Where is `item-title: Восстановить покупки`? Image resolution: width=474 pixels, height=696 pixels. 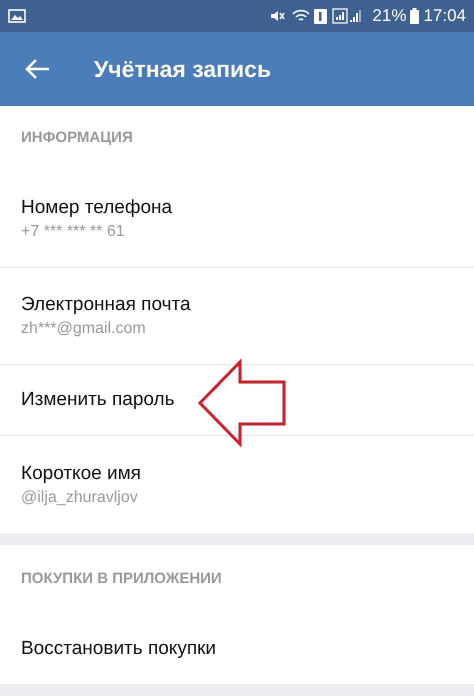
item-title: Восстановить покупки is located at coordinates (118, 649).